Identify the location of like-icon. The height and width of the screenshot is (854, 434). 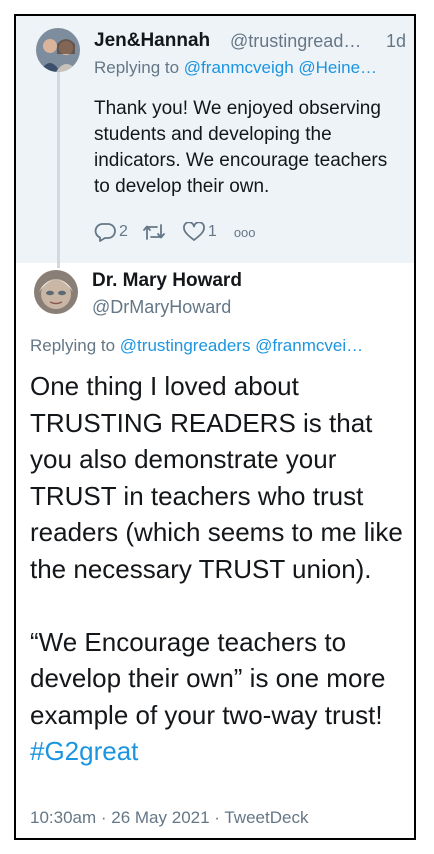
(194, 231).